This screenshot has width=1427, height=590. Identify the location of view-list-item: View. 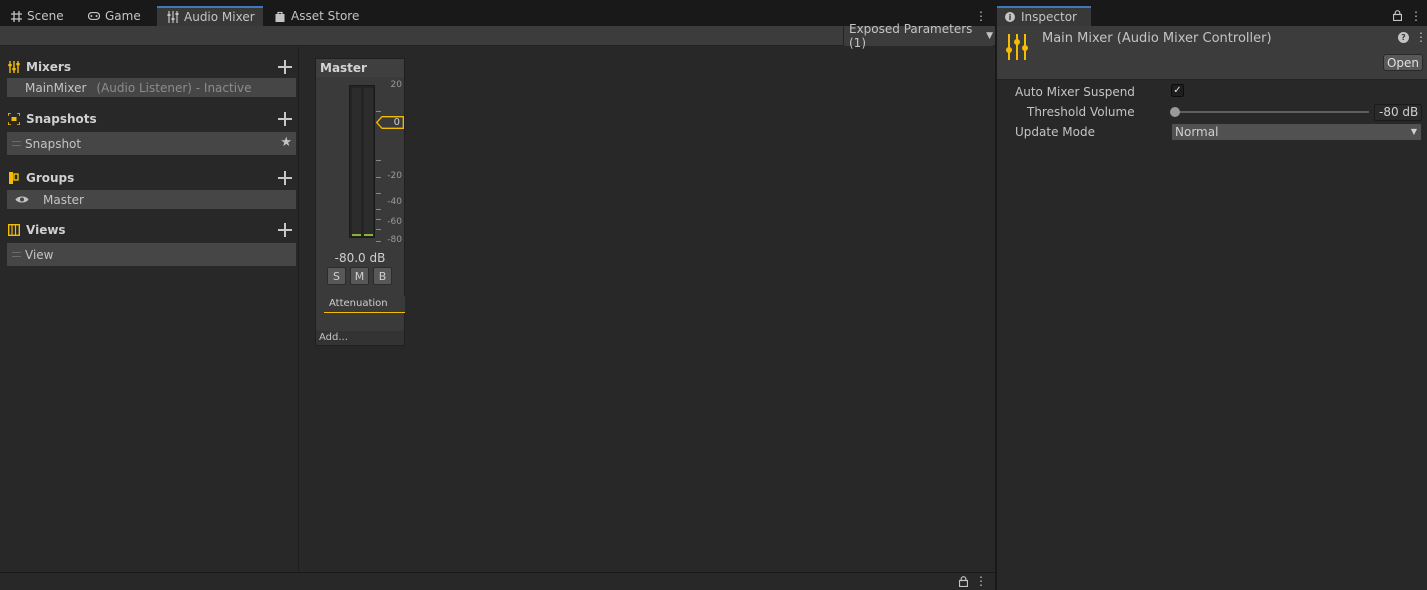
(151, 254).